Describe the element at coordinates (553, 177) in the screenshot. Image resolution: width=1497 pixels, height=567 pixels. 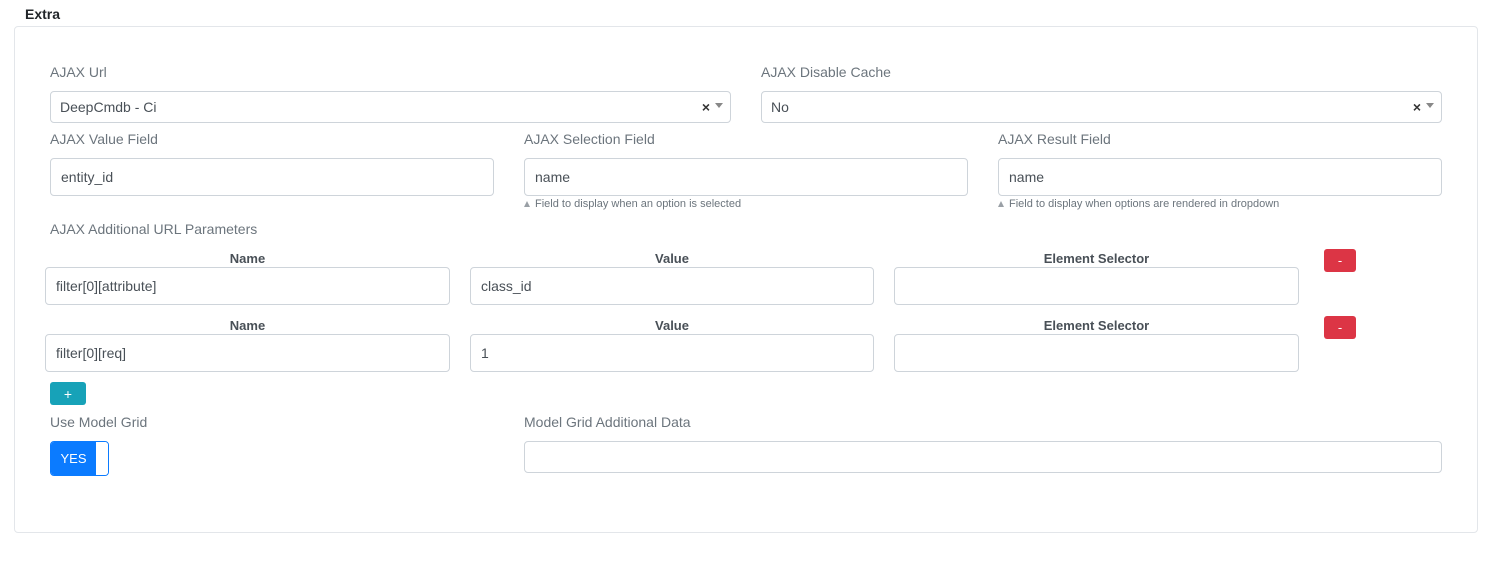
I see `ajax-selection-field-value: name` at that location.